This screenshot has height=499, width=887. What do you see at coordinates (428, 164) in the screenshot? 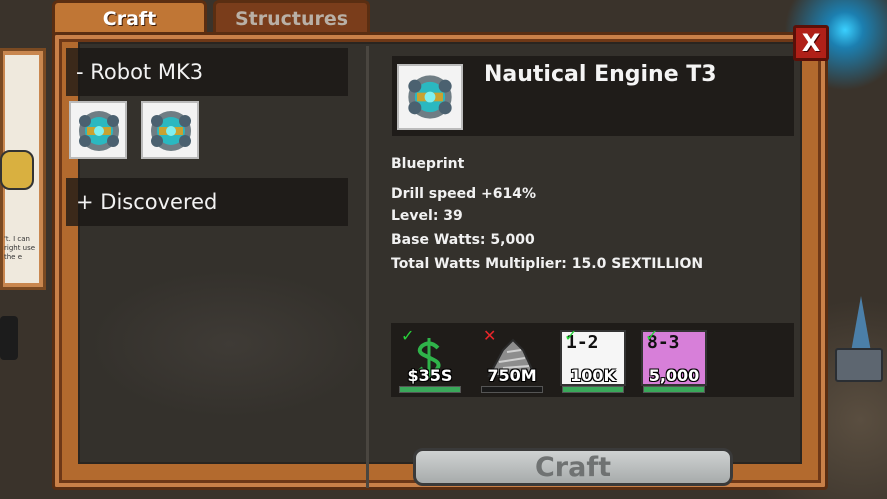
I see `detail-type: Blueprint` at bounding box center [428, 164].